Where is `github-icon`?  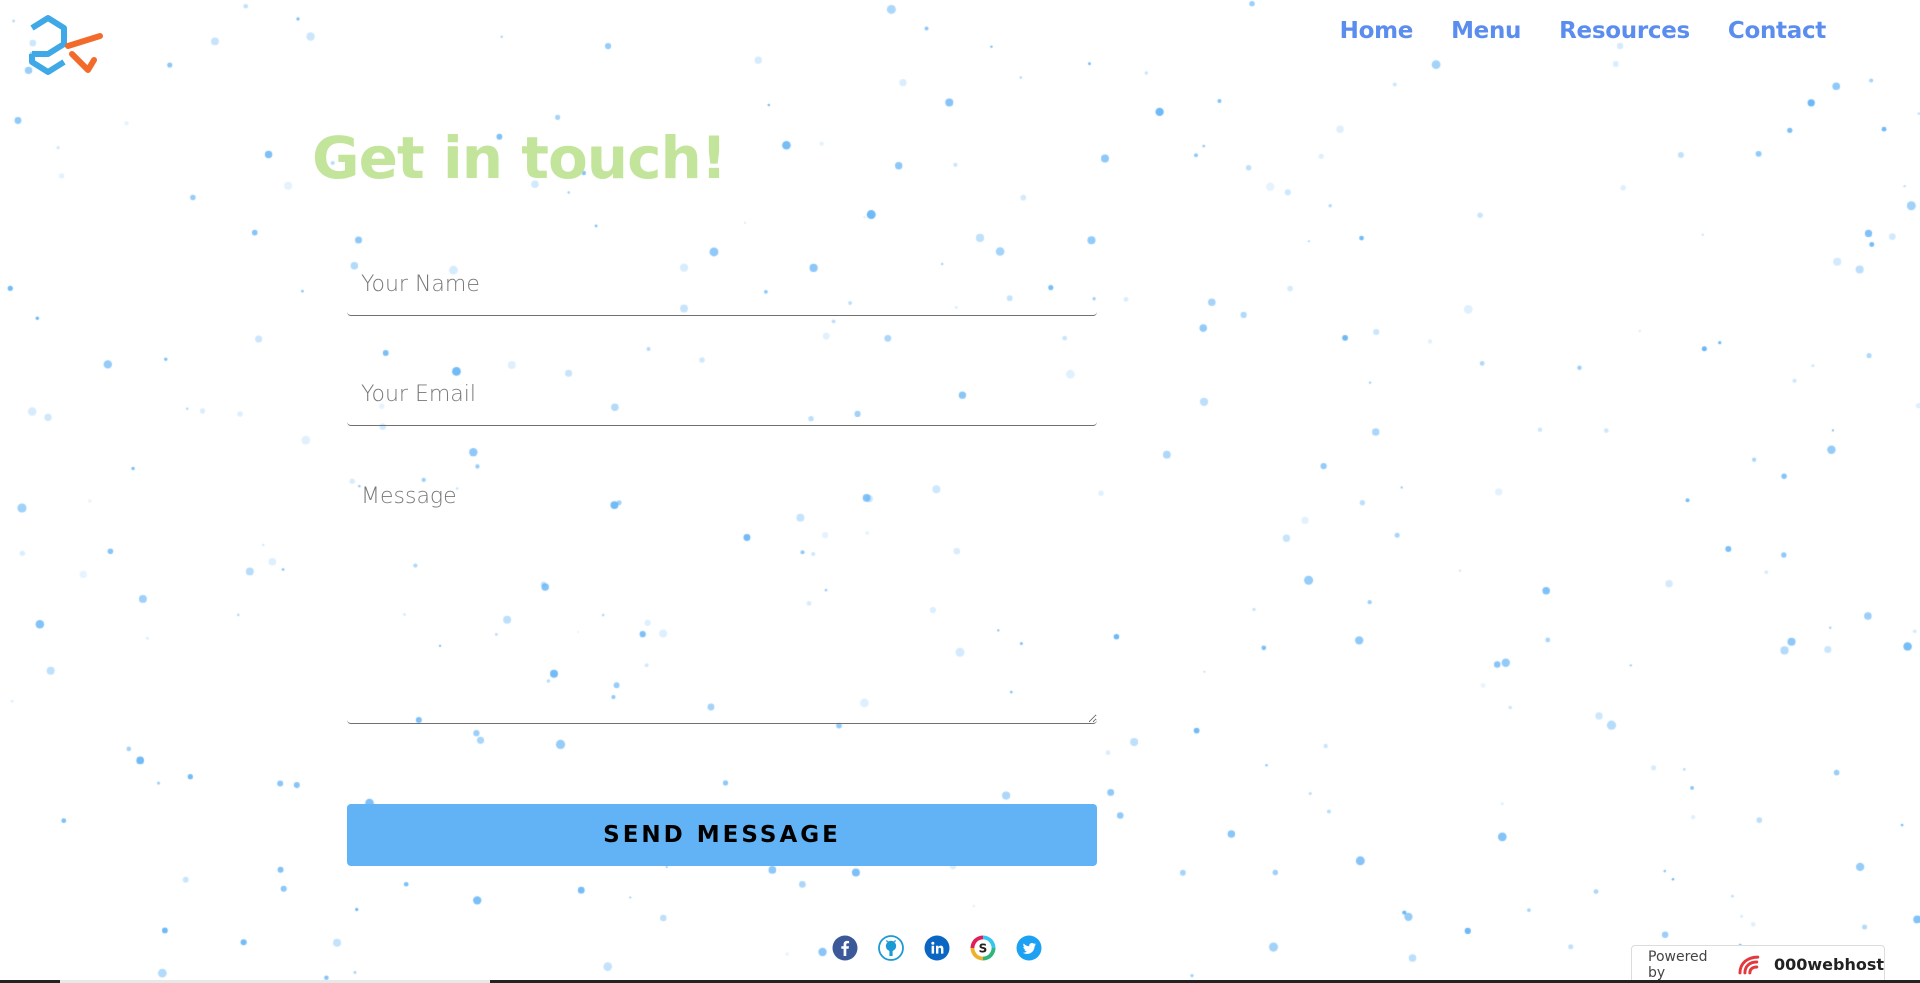
github-icon is located at coordinates (891, 948).